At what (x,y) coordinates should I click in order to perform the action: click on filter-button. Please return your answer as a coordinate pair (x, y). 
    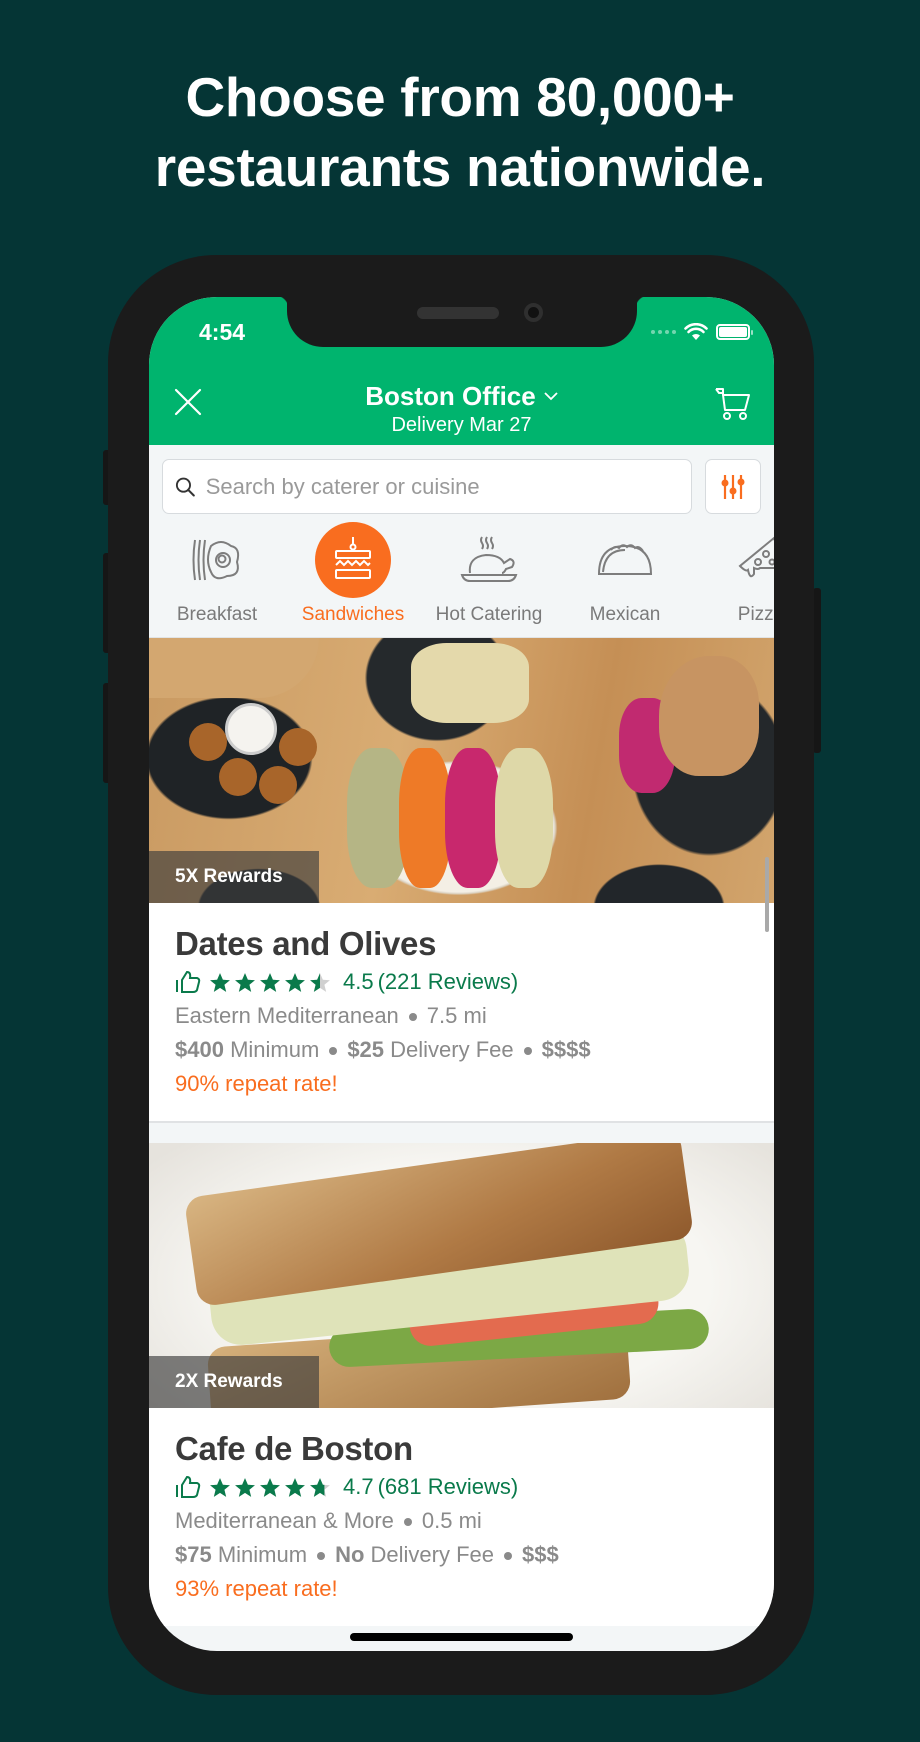
    Looking at the image, I should click on (733, 486).